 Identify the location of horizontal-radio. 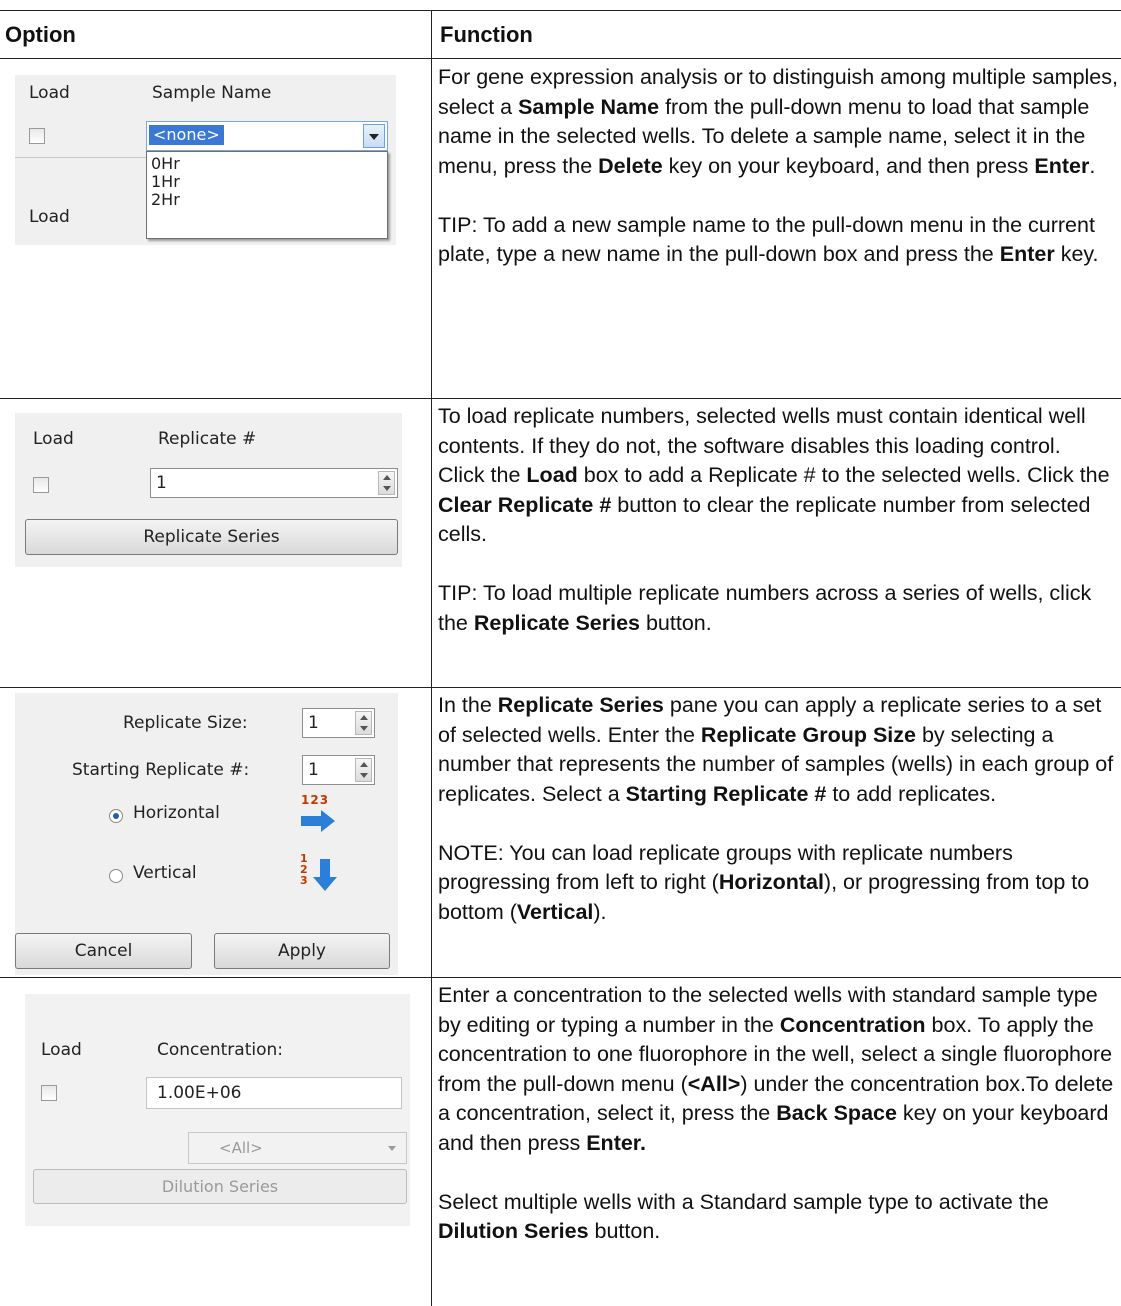
(116, 816).